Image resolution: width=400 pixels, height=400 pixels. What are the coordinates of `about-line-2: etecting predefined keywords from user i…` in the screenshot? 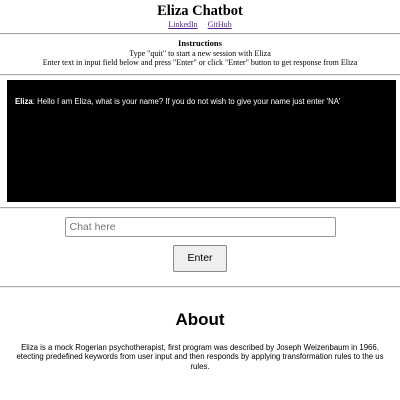 It's located at (200, 356).